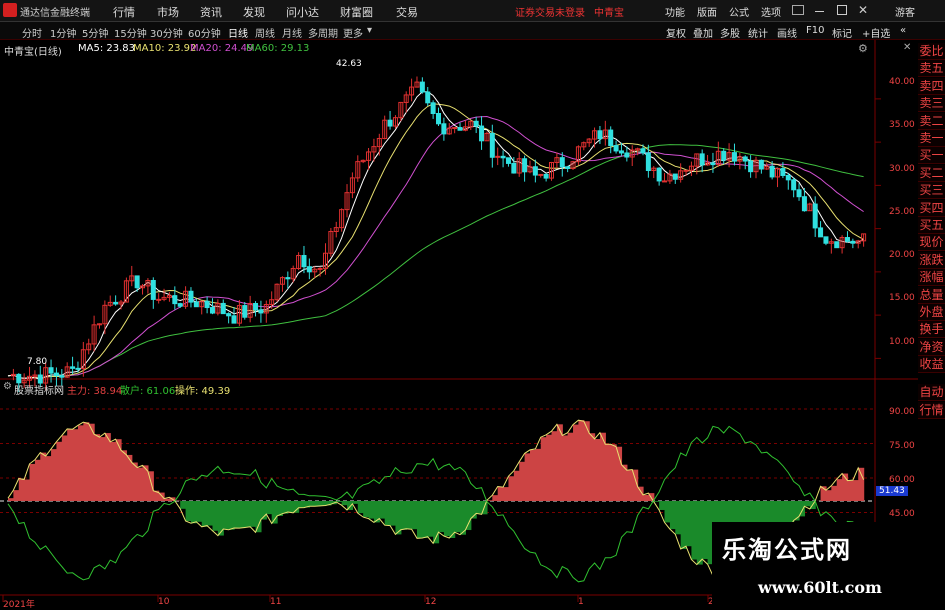 The width and height of the screenshot is (945, 610). What do you see at coordinates (39, 389) in the screenshot?
I see `indicator-name: 股票指标网` at bounding box center [39, 389].